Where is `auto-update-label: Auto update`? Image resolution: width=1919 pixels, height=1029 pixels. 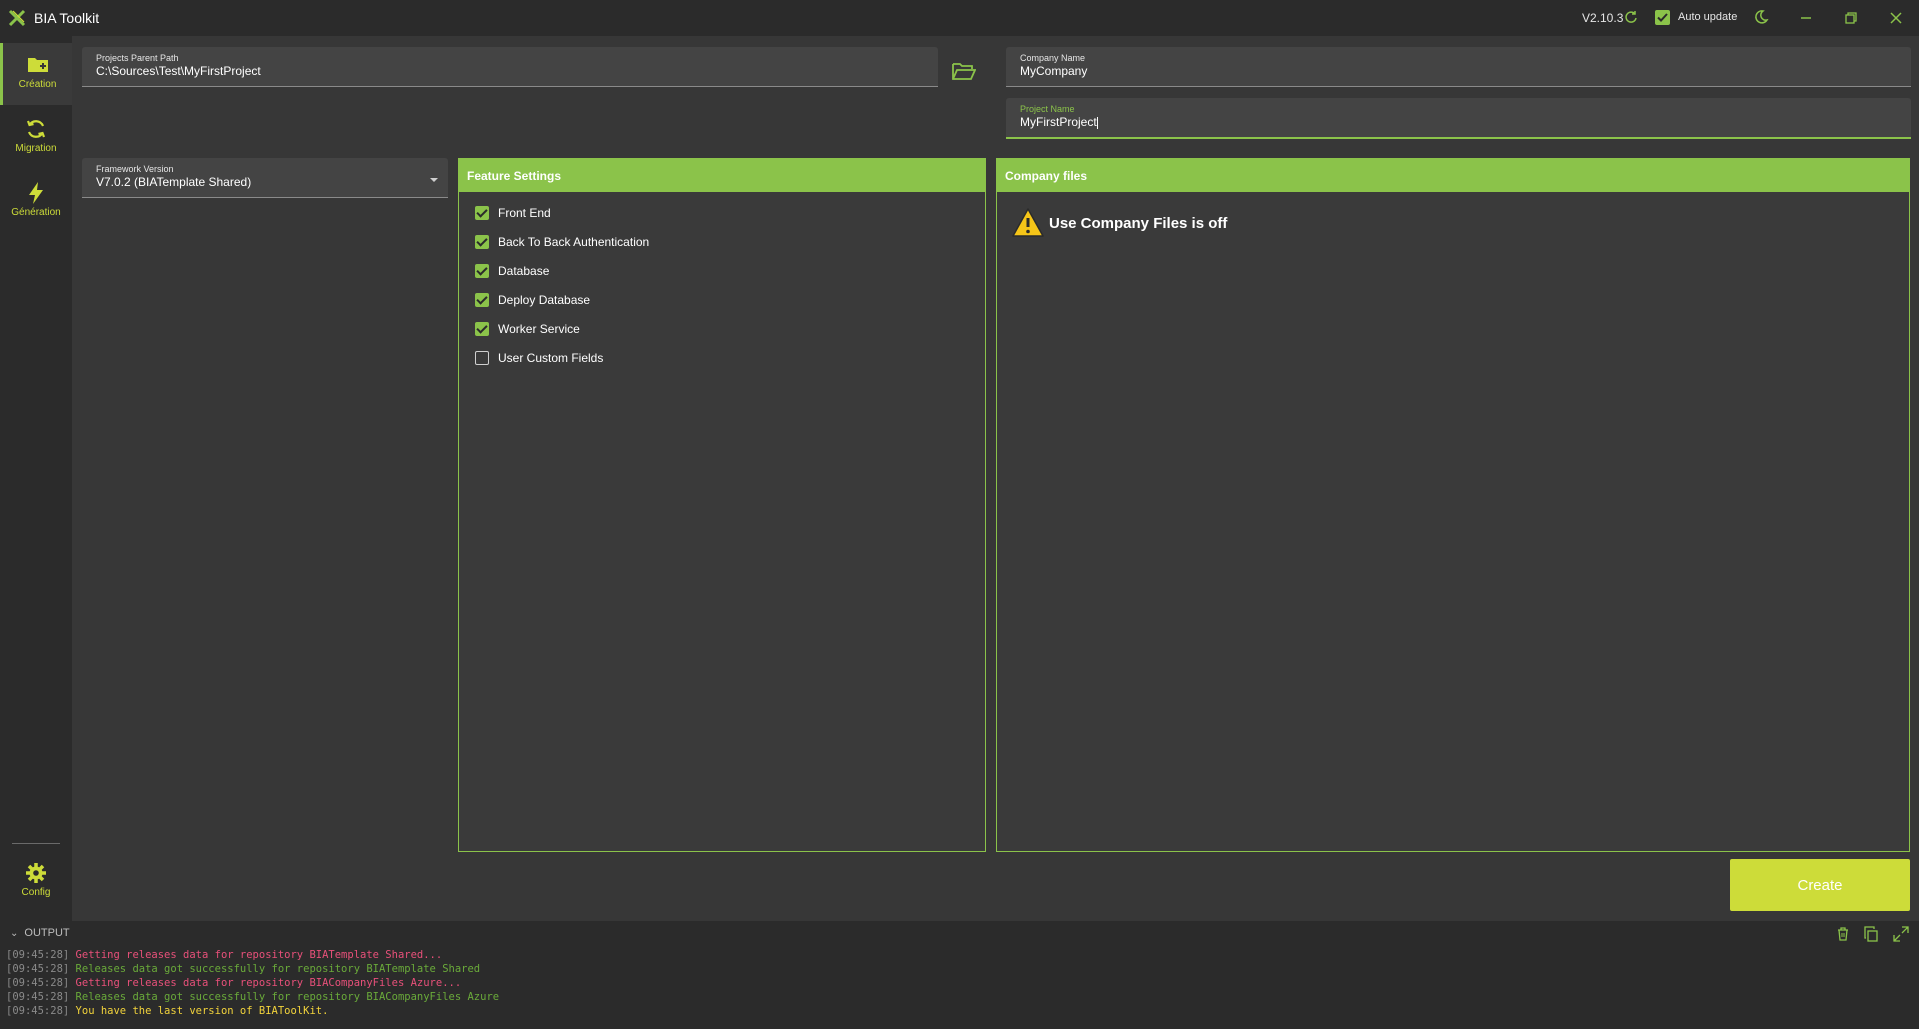
auto-update-label: Auto update is located at coordinates (1708, 17).